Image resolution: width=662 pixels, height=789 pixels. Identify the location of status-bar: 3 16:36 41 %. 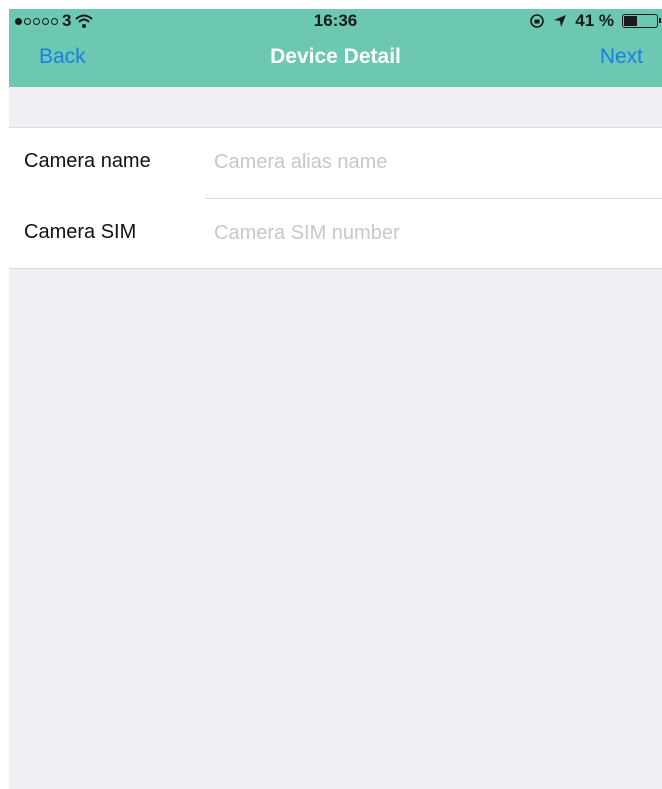
(335, 21).